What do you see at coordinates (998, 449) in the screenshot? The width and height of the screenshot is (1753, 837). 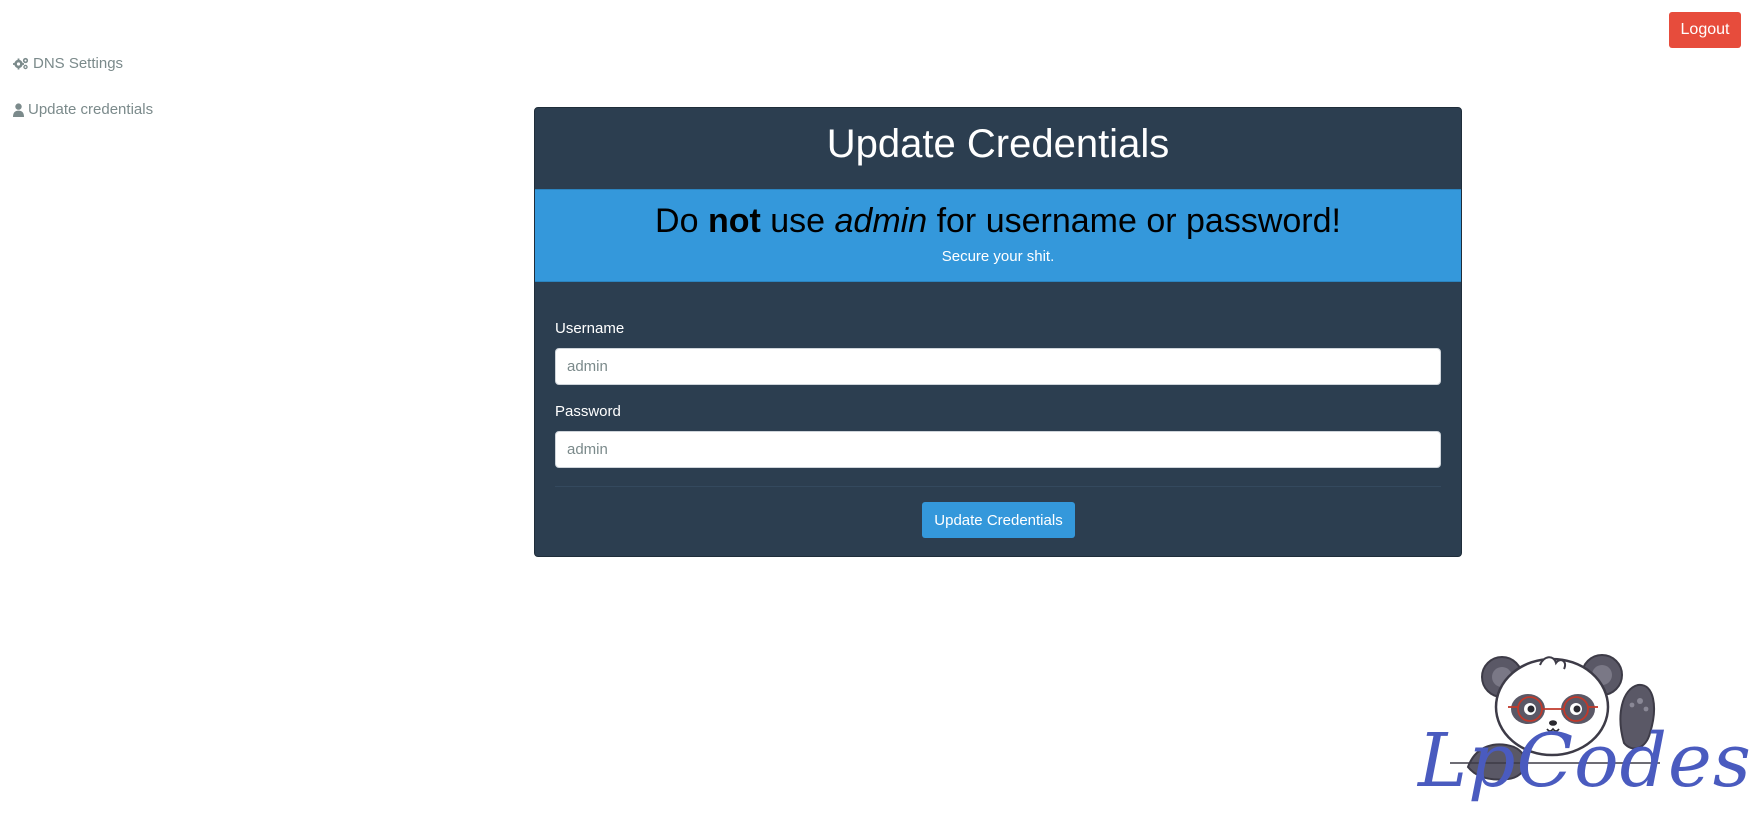 I see `password-input` at bounding box center [998, 449].